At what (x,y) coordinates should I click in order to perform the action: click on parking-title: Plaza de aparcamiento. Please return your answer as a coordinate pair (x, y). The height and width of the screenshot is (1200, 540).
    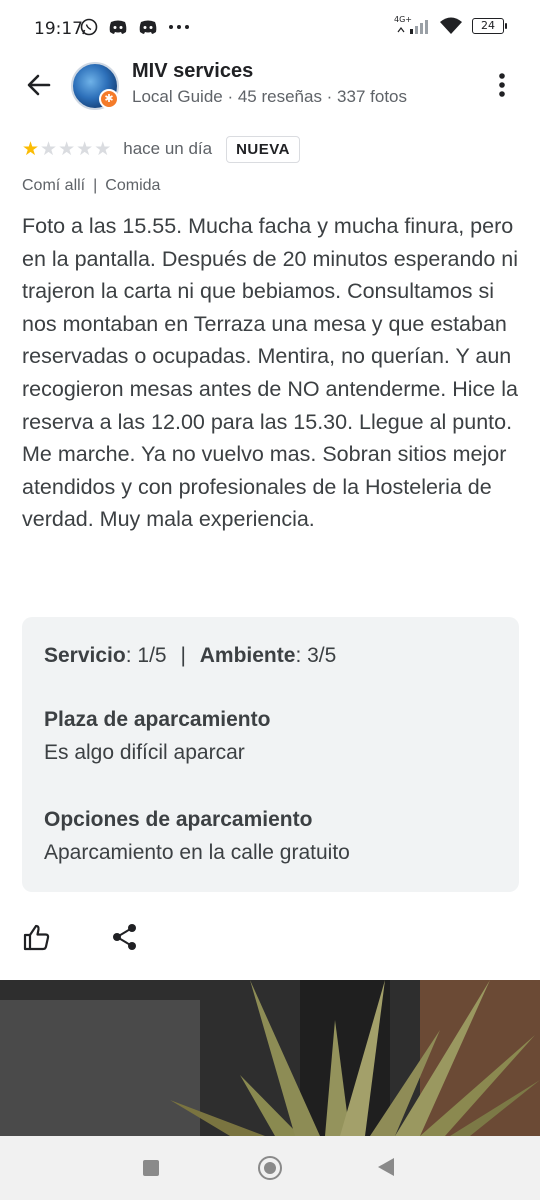
    Looking at the image, I should click on (157, 719).